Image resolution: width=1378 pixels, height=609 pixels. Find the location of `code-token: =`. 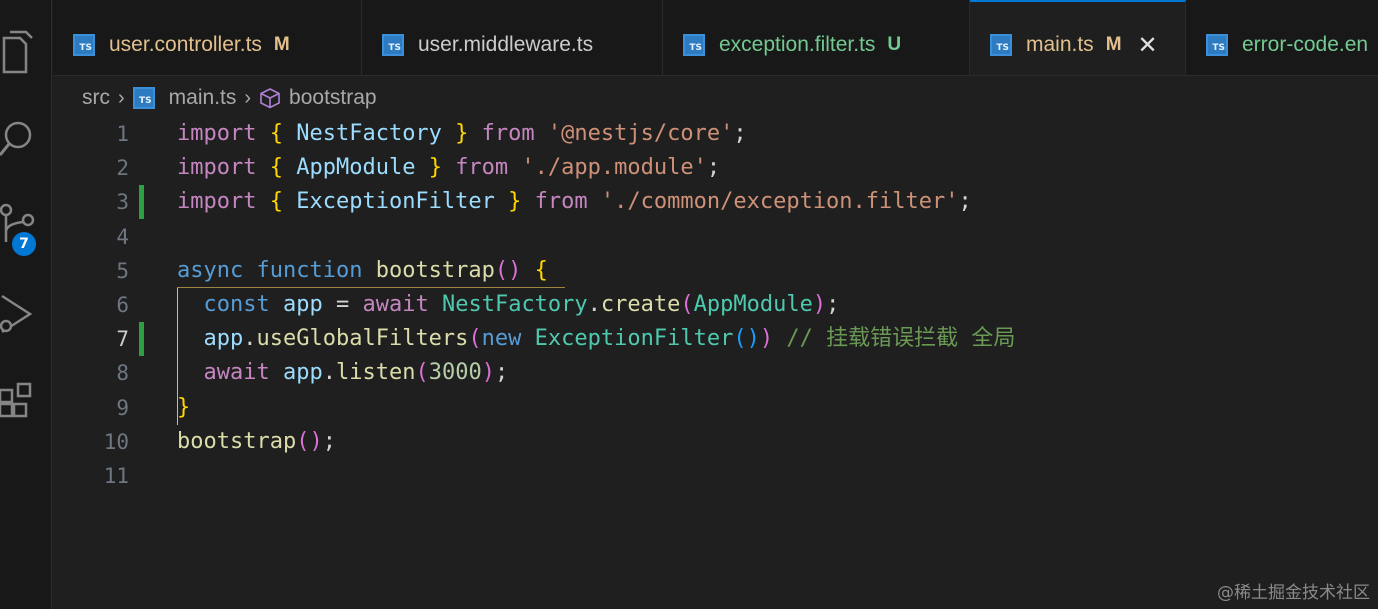

code-token: = is located at coordinates (342, 304).